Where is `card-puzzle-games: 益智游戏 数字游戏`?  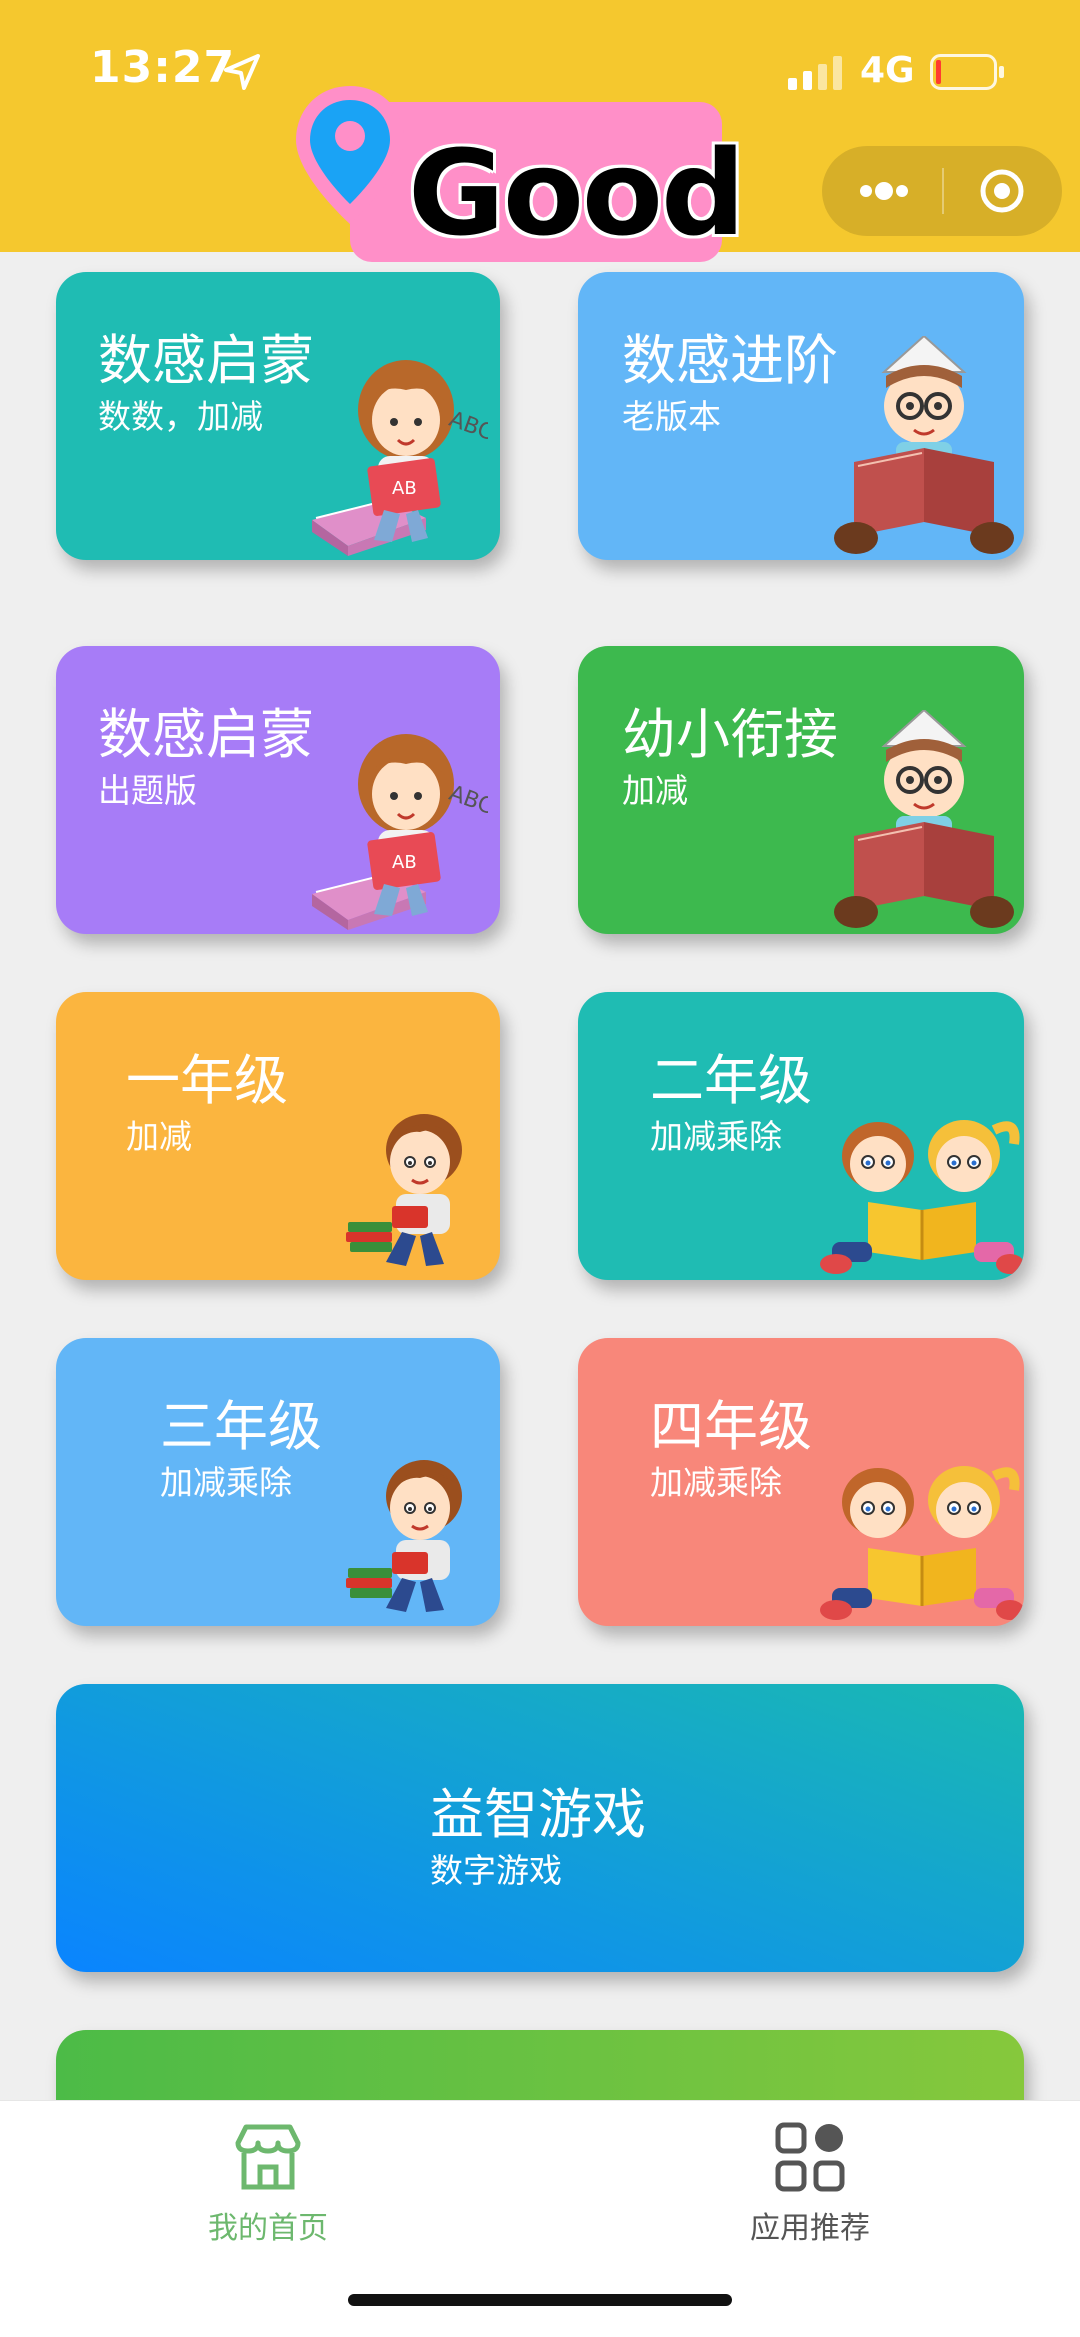 card-puzzle-games: 益智游戏 数字游戏 is located at coordinates (540, 1828).